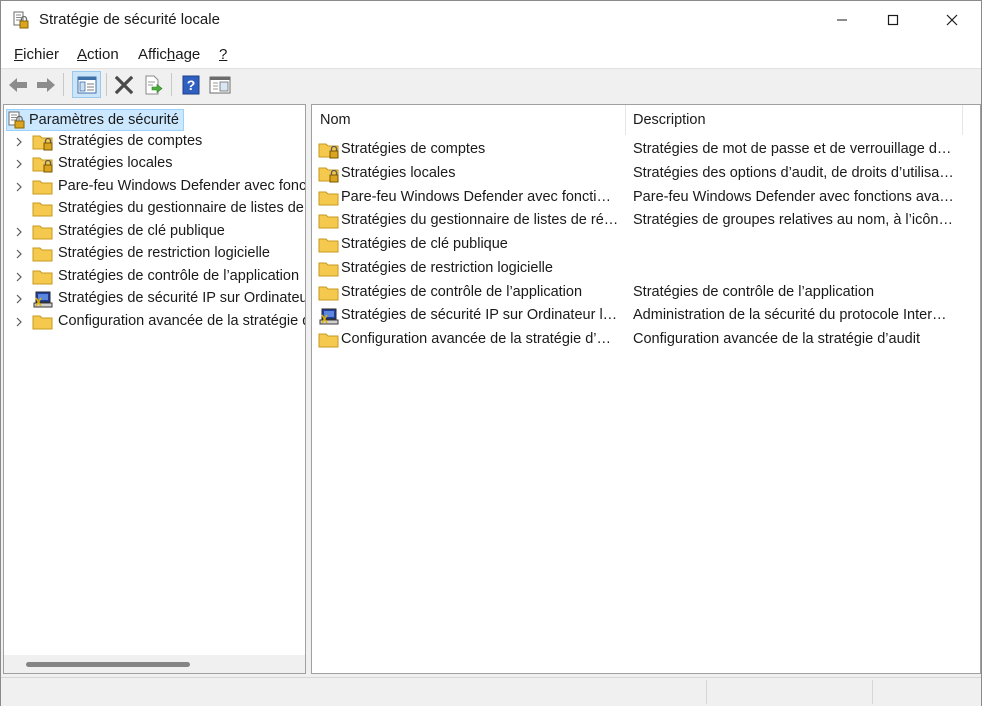 Image resolution: width=982 pixels, height=706 pixels. Describe the element at coordinates (893, 20) in the screenshot. I see `maximize-button` at that location.